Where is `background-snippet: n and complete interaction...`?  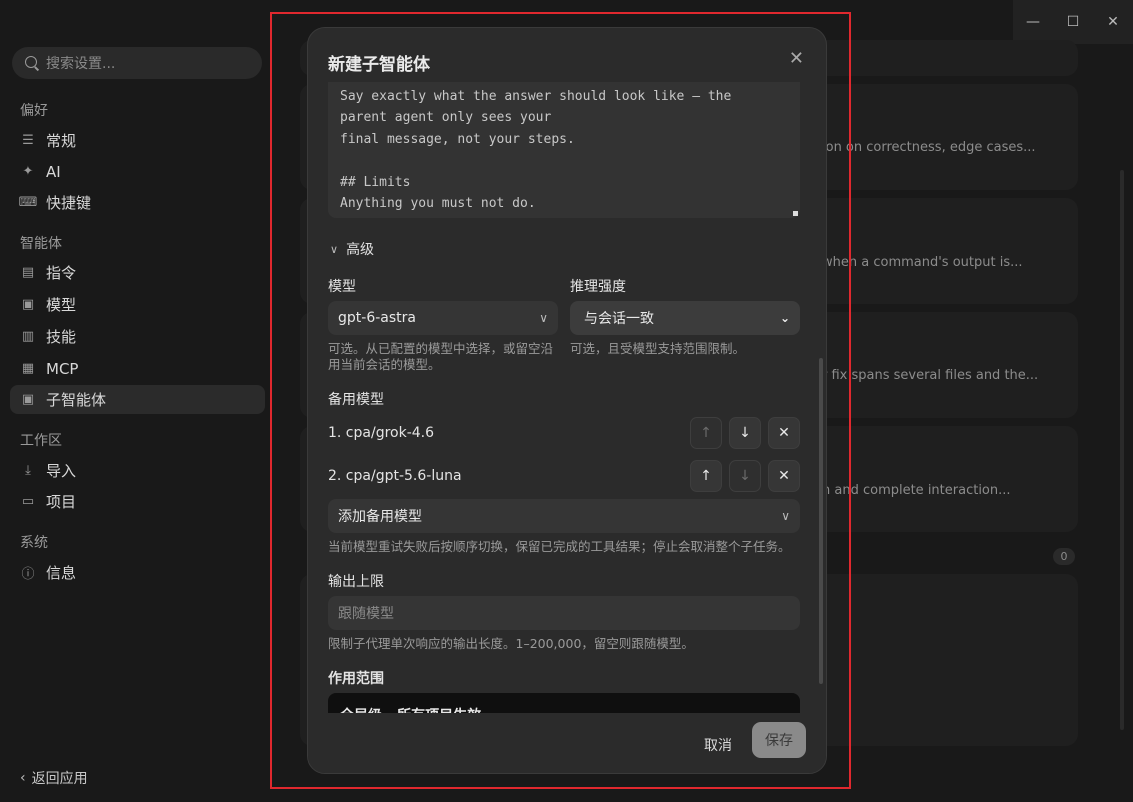
background-snippet: n and complete interaction... is located at coordinates (916, 490).